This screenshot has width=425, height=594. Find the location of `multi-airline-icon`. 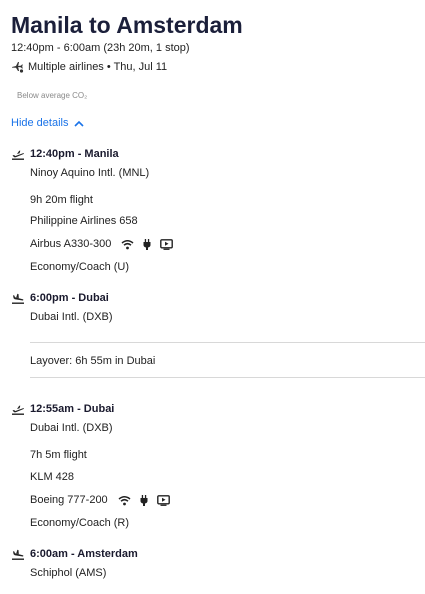

multi-airline-icon is located at coordinates (18, 67).